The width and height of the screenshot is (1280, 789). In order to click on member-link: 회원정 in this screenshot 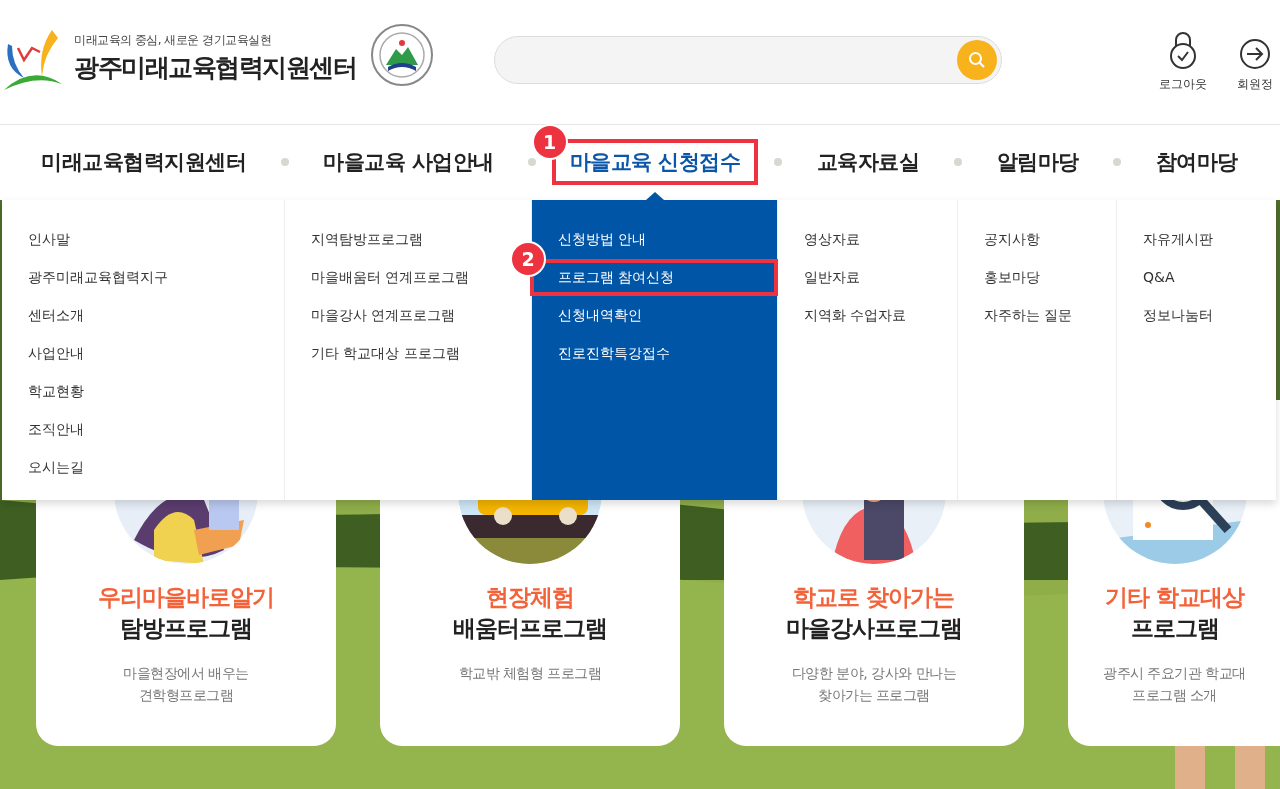, I will do `click(1255, 84)`.